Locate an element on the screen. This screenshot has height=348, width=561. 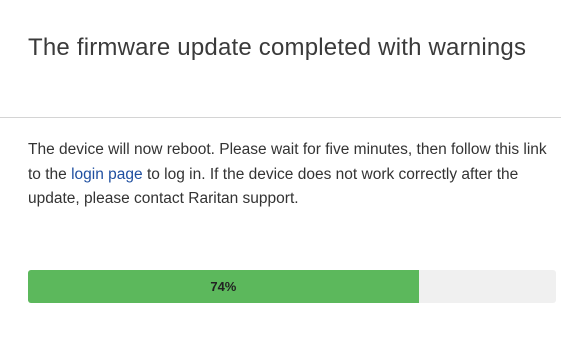
update-progress-bar: 74% is located at coordinates (292, 286).